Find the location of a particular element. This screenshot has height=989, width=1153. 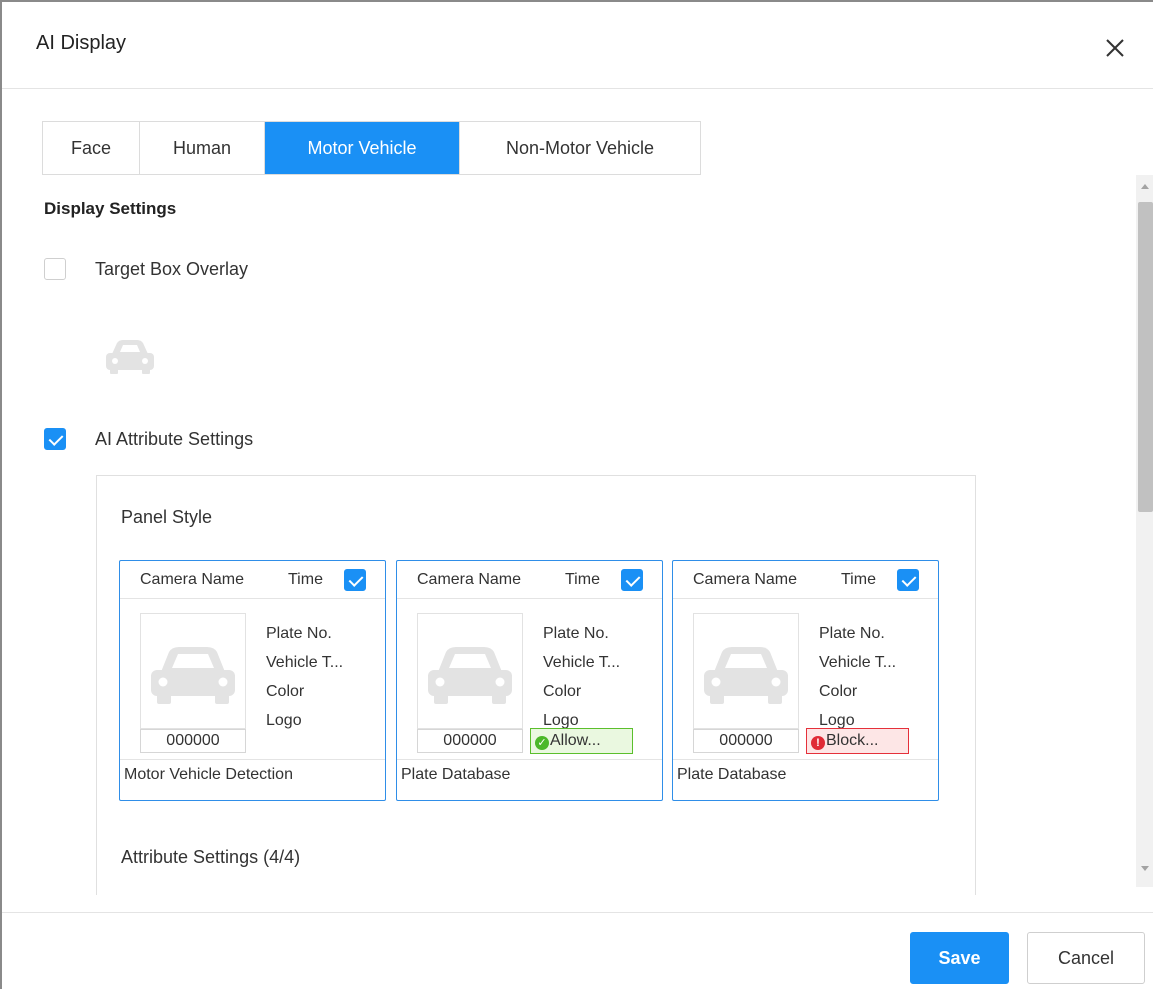

close-icon is located at coordinates (1115, 48).